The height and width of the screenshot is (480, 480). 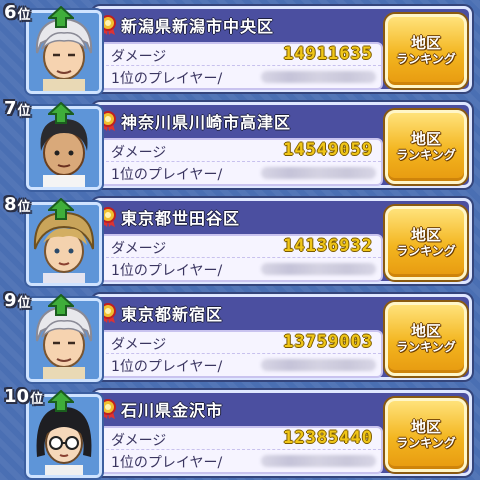 What do you see at coordinates (172, 314) in the screenshot?
I see `area-name: 東京都新宿区` at bounding box center [172, 314].